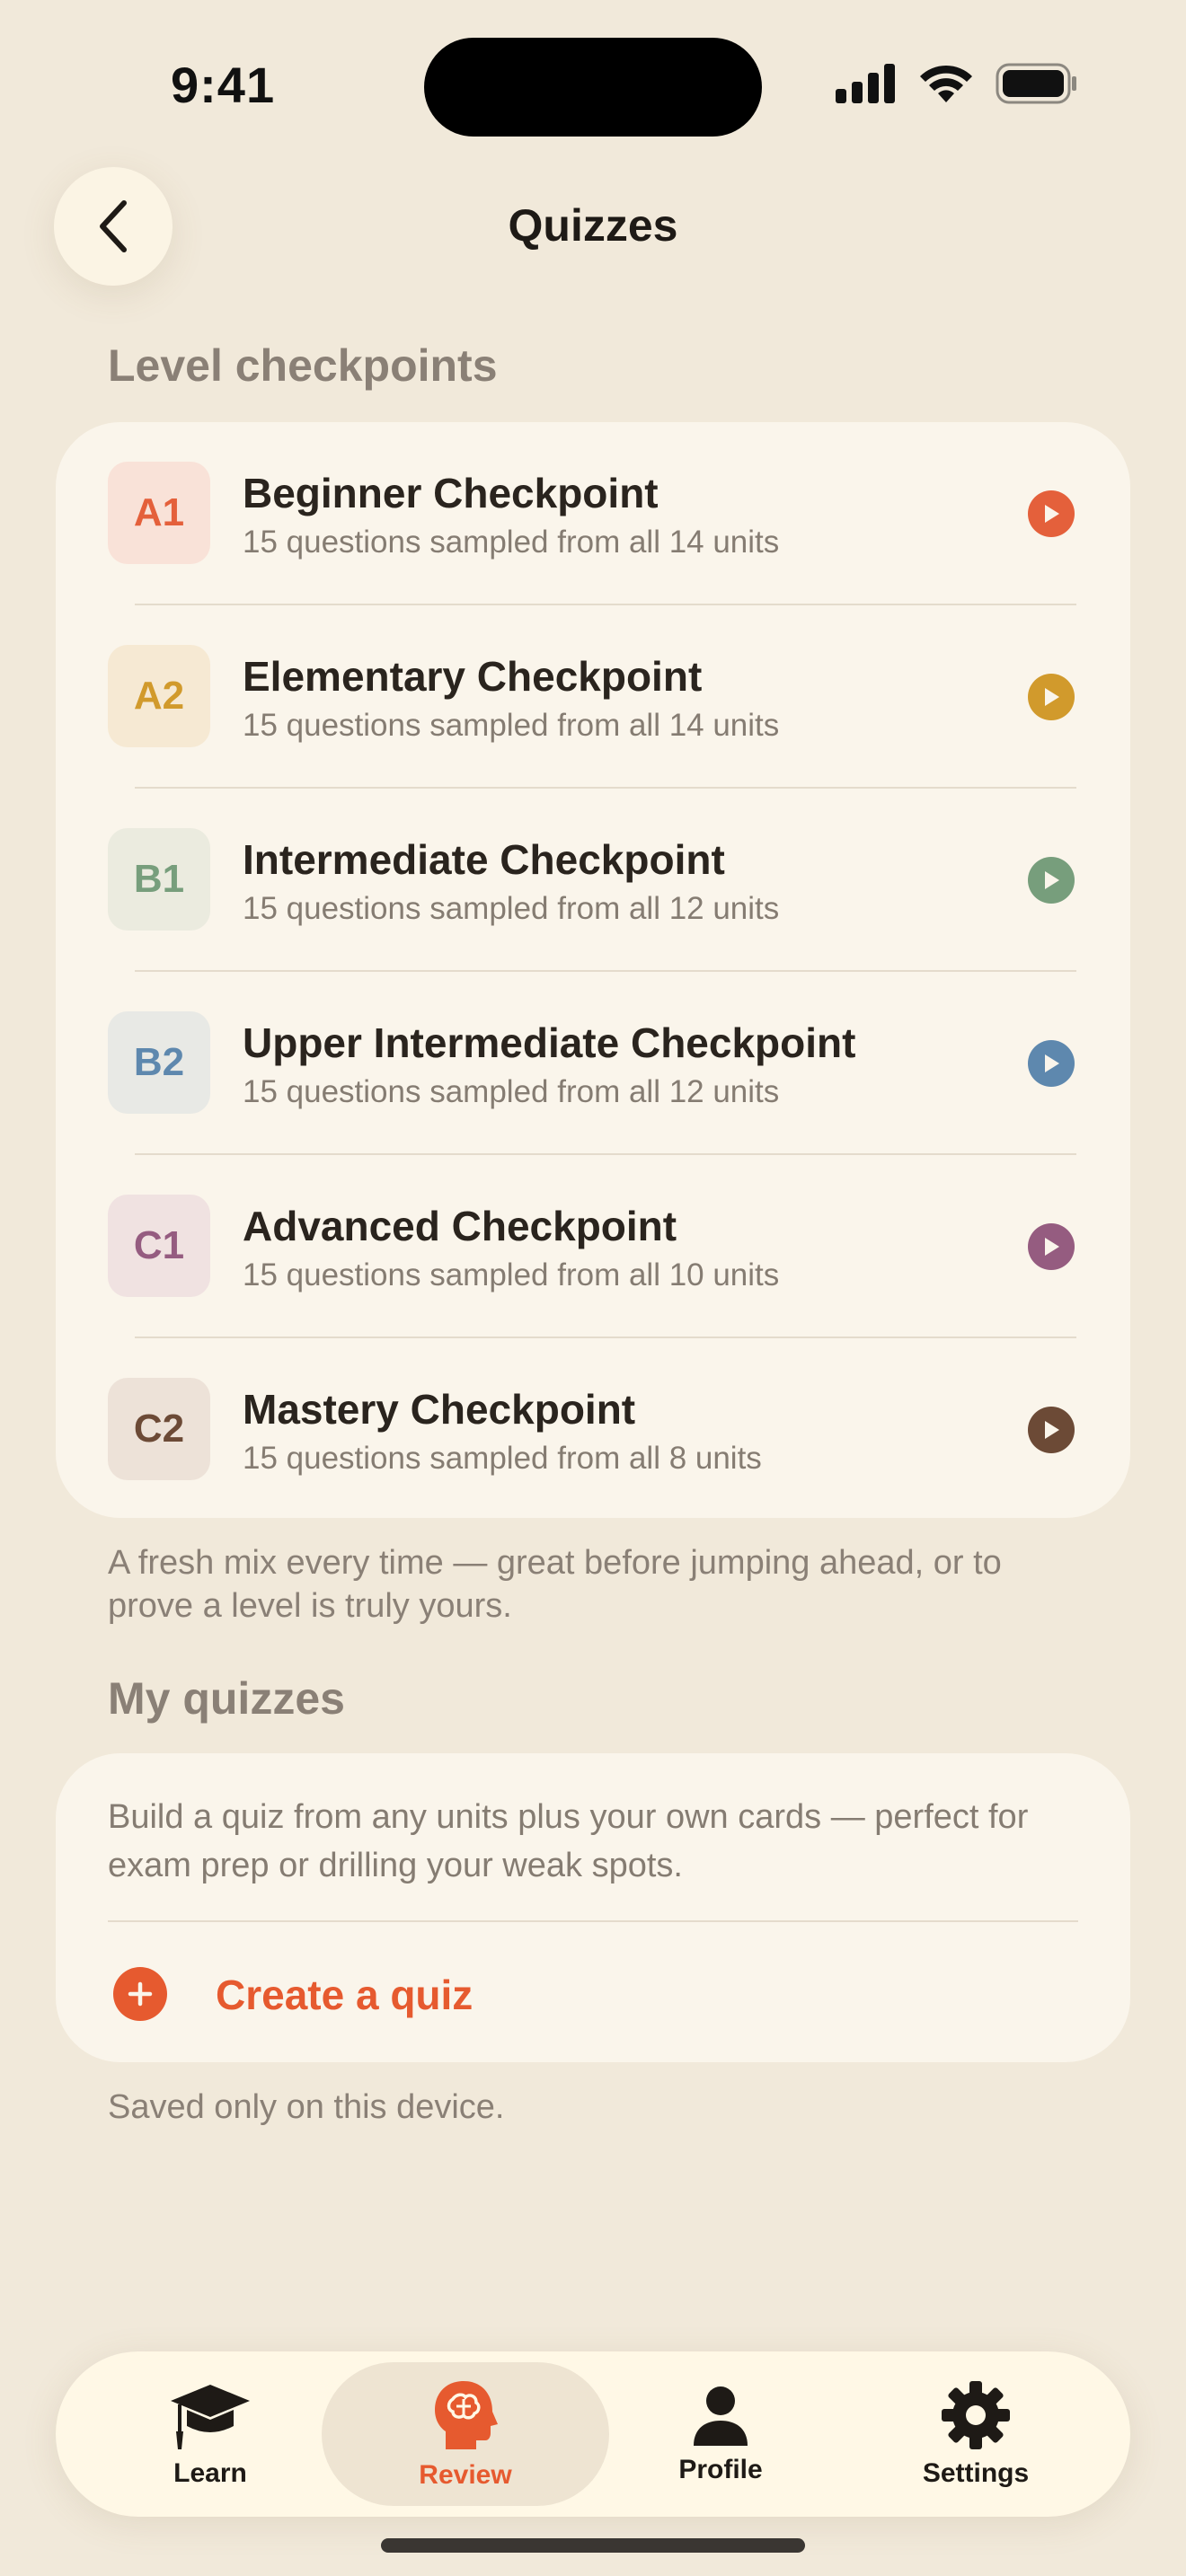 Image resolution: width=1186 pixels, height=2576 pixels. What do you see at coordinates (345, 1995) in the screenshot?
I see `create-quiz-label: Create a quiz` at bounding box center [345, 1995].